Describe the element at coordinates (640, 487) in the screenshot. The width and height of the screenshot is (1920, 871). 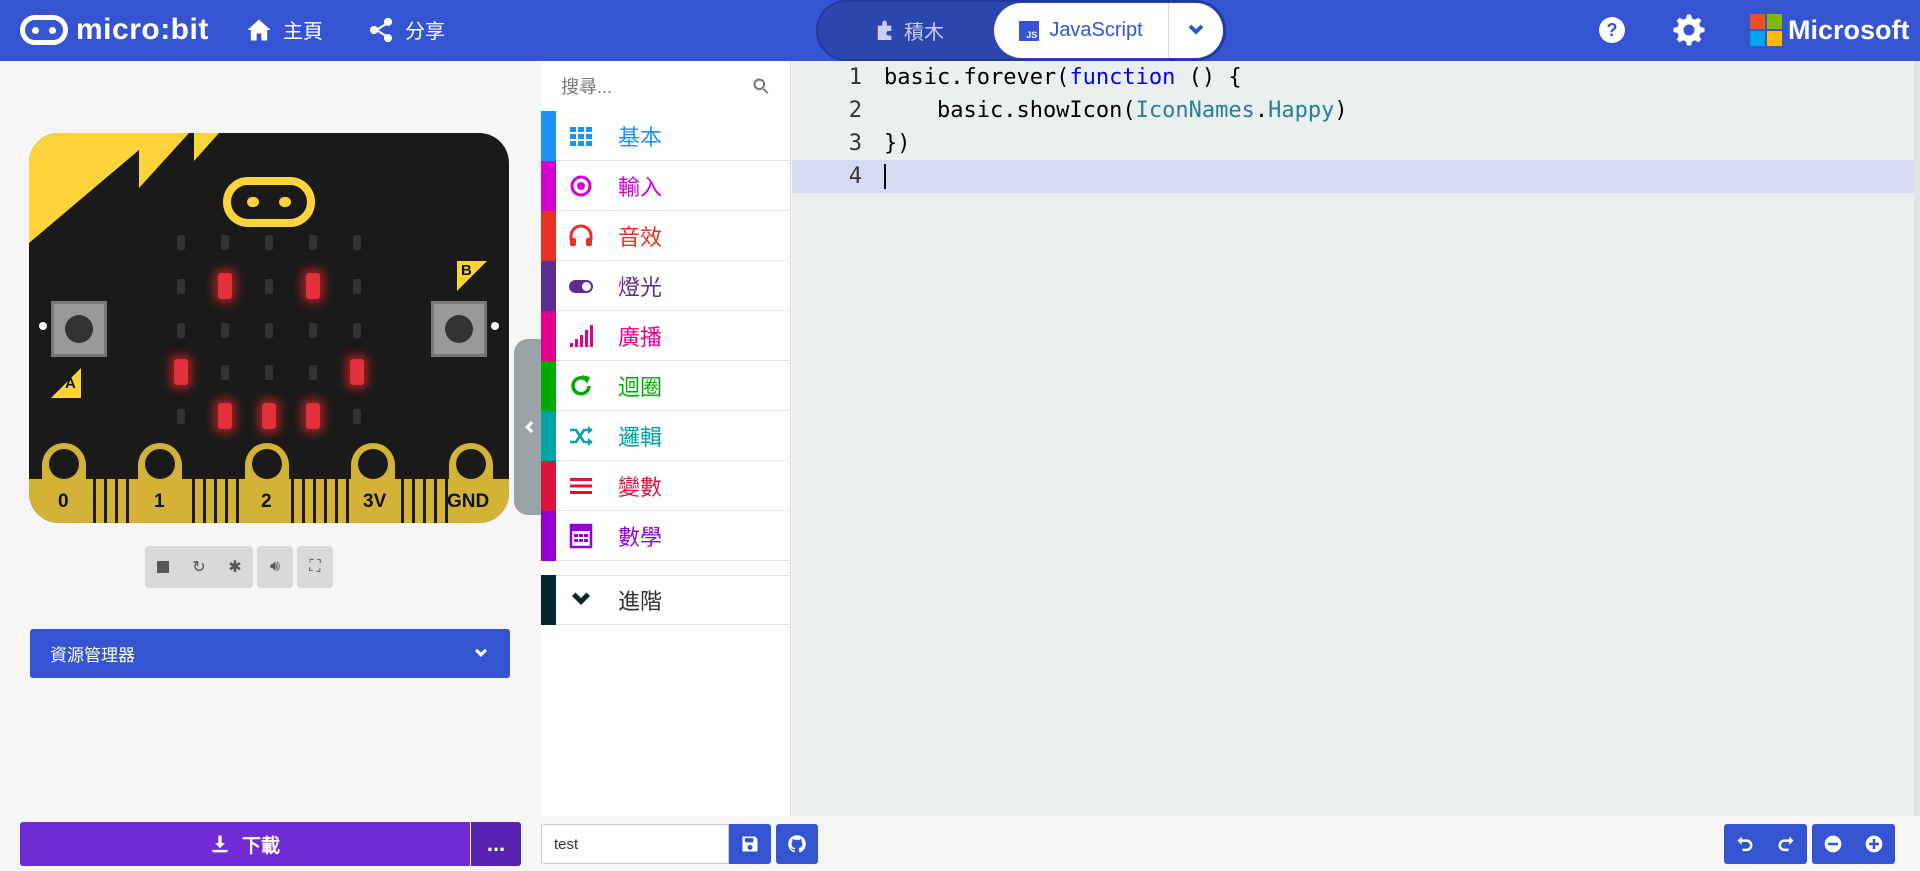
I see `category-label: 變數` at that location.